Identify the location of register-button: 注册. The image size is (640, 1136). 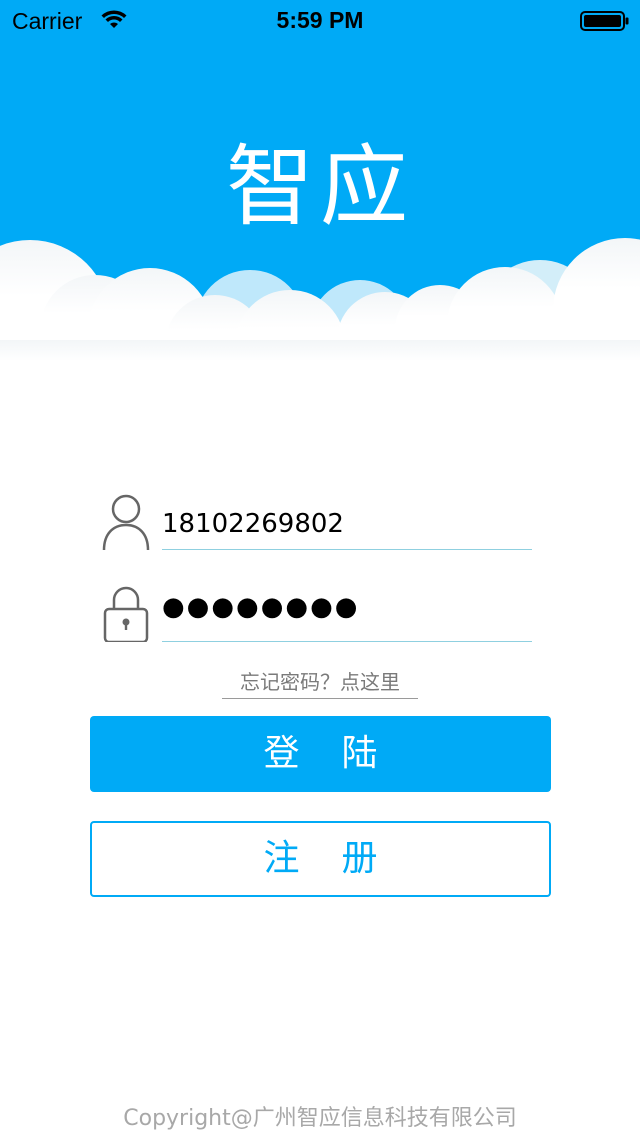
(320, 859).